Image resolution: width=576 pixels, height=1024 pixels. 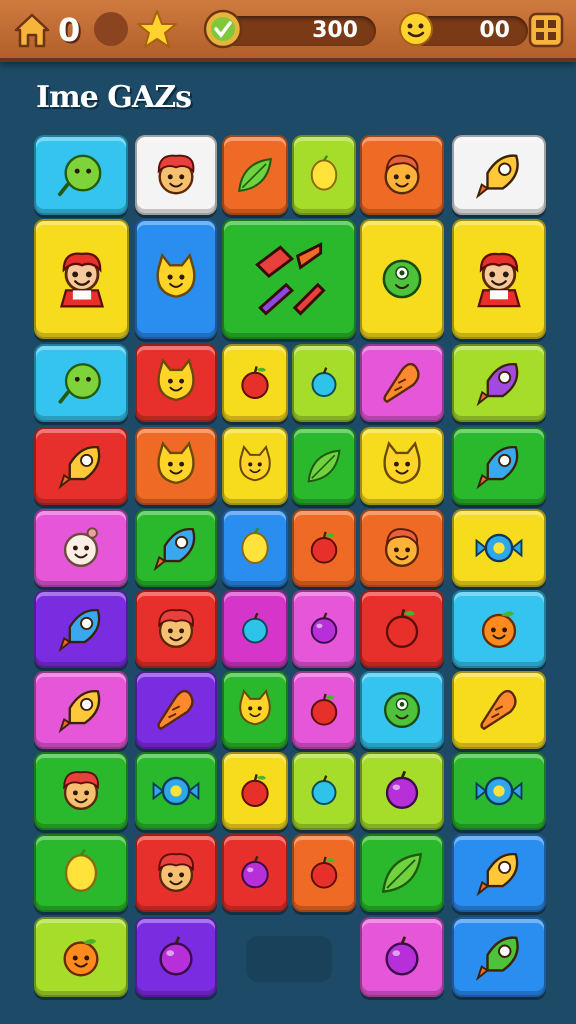 What do you see at coordinates (289, 959) in the screenshot?
I see `empty-cell-shadow` at bounding box center [289, 959].